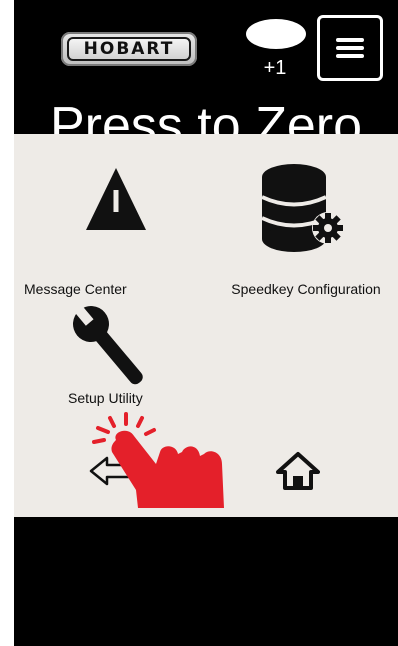 This screenshot has width=398, height=646. I want to click on arrow-left-icon, so click(110, 471).